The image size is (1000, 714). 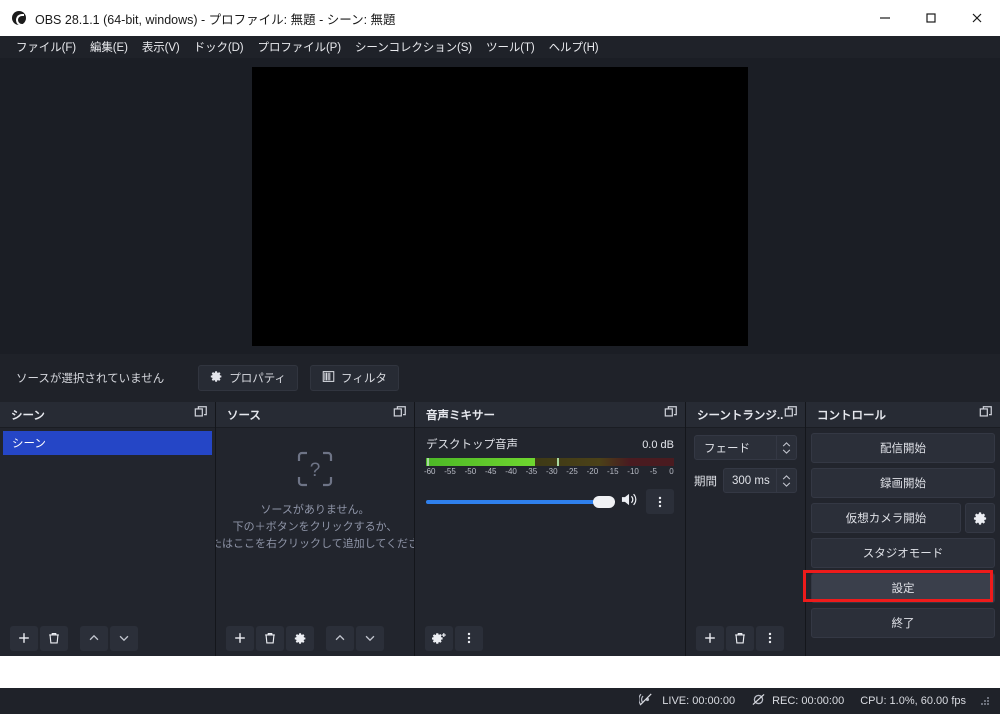 What do you see at coordinates (54, 638) in the screenshot?
I see `remove-scene-button` at bounding box center [54, 638].